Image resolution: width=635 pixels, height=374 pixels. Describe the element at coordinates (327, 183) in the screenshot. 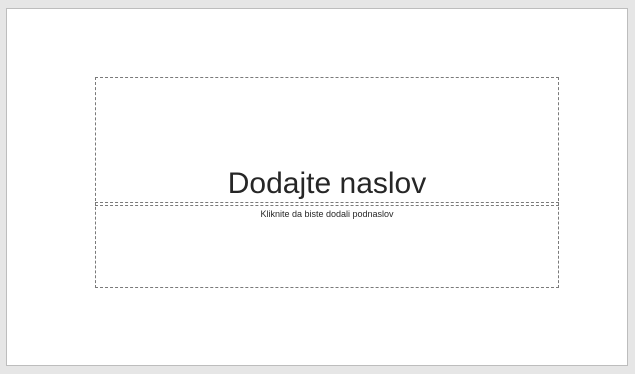

I see `title-placeholder-text: Dodajte naslov` at that location.